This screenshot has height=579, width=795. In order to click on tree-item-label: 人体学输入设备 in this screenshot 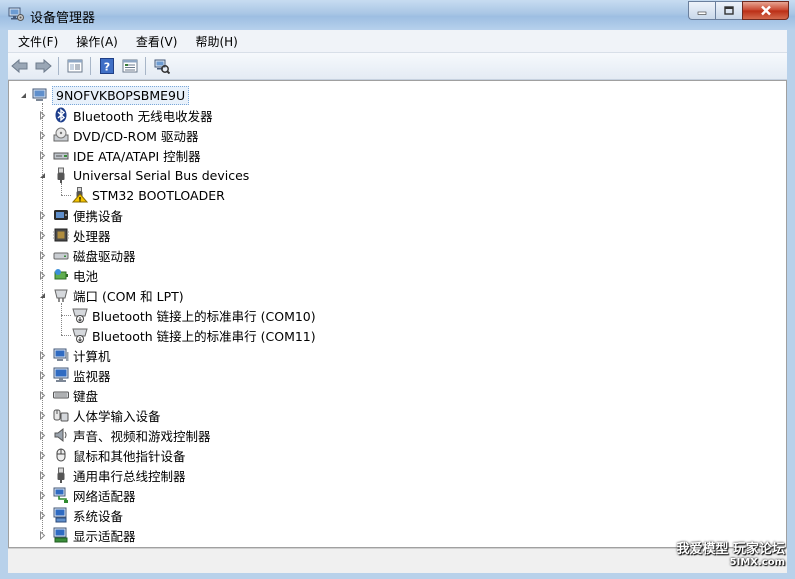, I will do `click(117, 416)`.